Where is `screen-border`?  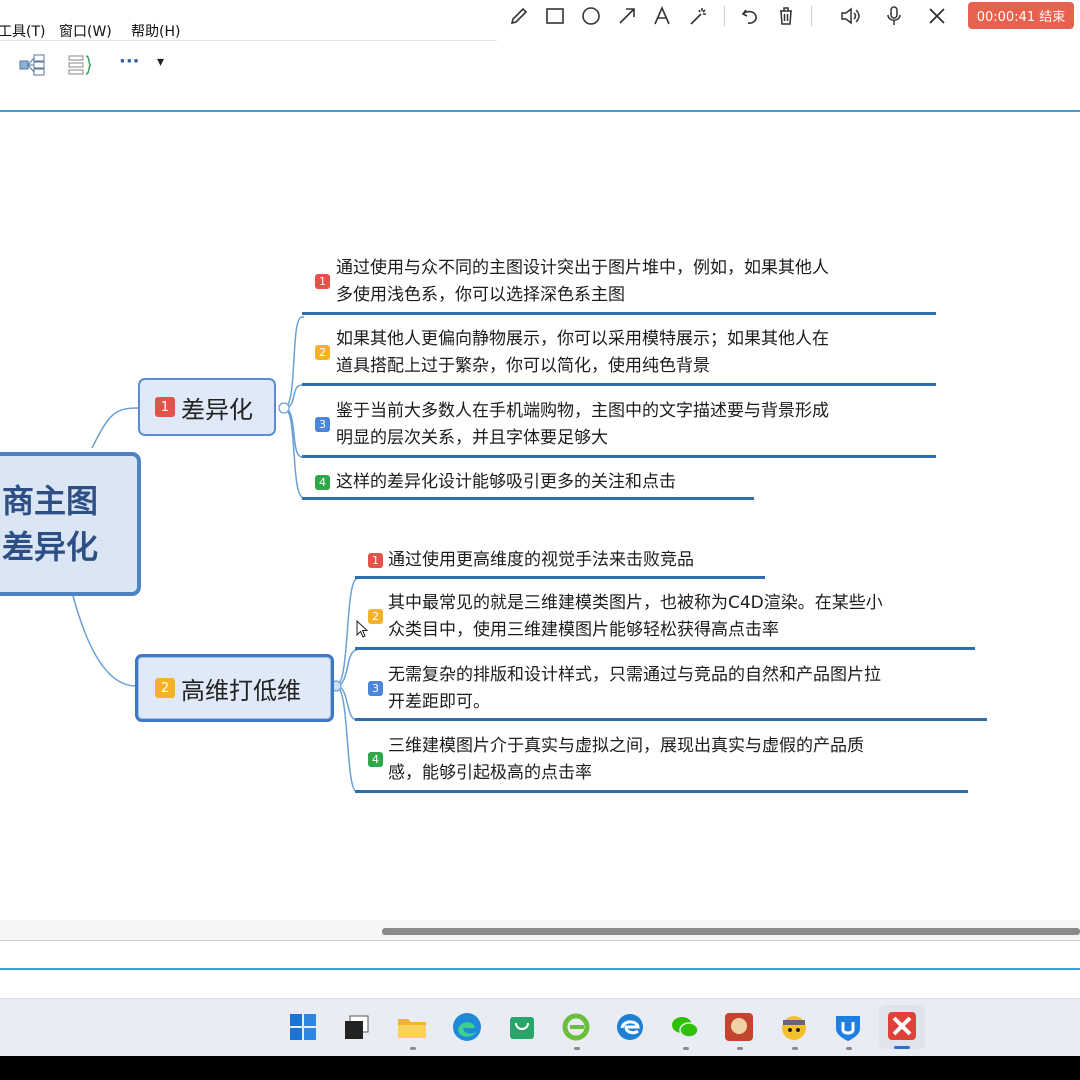
screen-border is located at coordinates (540, 1068).